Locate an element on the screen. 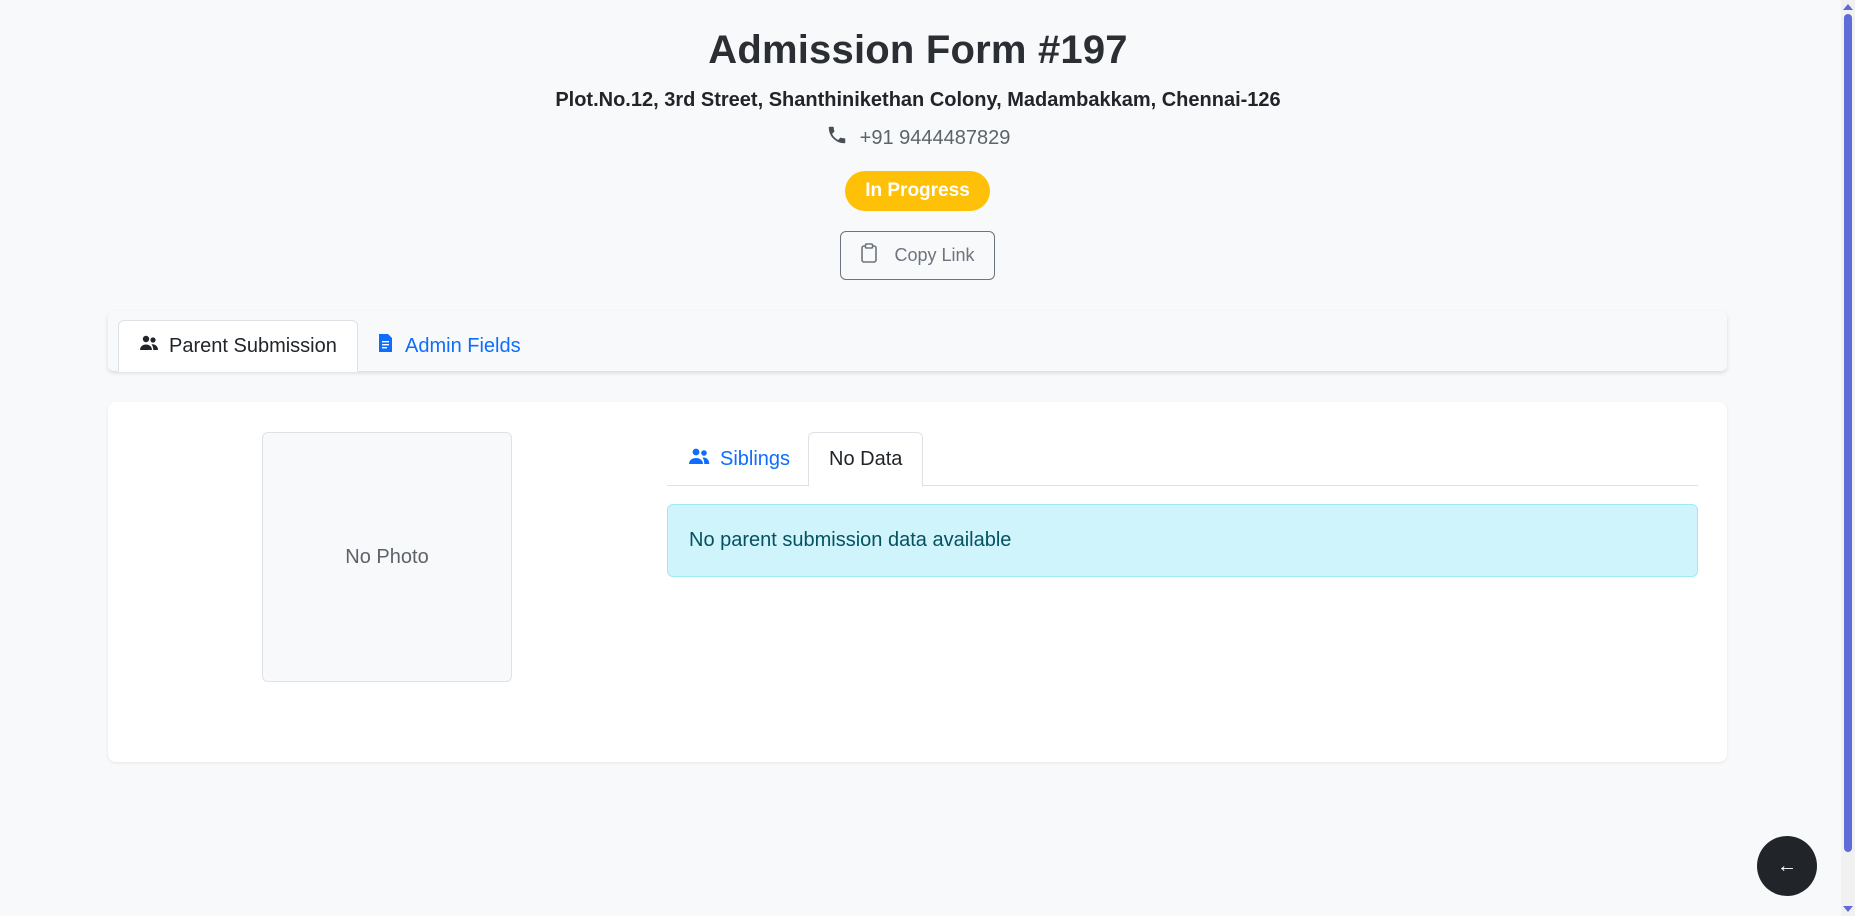 Image resolution: width=1855 pixels, height=916 pixels. alert-message: No parent submission data available is located at coordinates (850, 540).